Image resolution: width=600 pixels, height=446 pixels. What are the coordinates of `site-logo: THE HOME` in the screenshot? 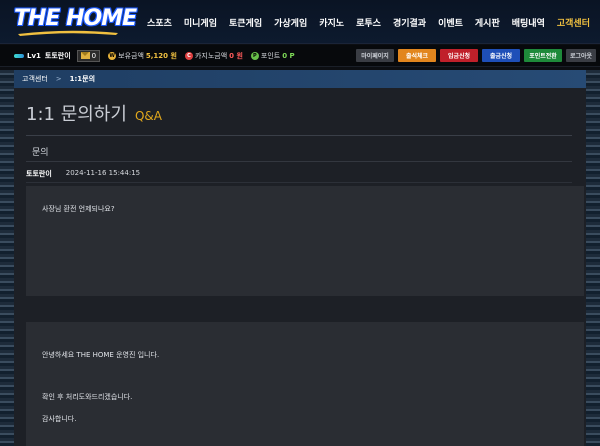 It's located at (75, 21).